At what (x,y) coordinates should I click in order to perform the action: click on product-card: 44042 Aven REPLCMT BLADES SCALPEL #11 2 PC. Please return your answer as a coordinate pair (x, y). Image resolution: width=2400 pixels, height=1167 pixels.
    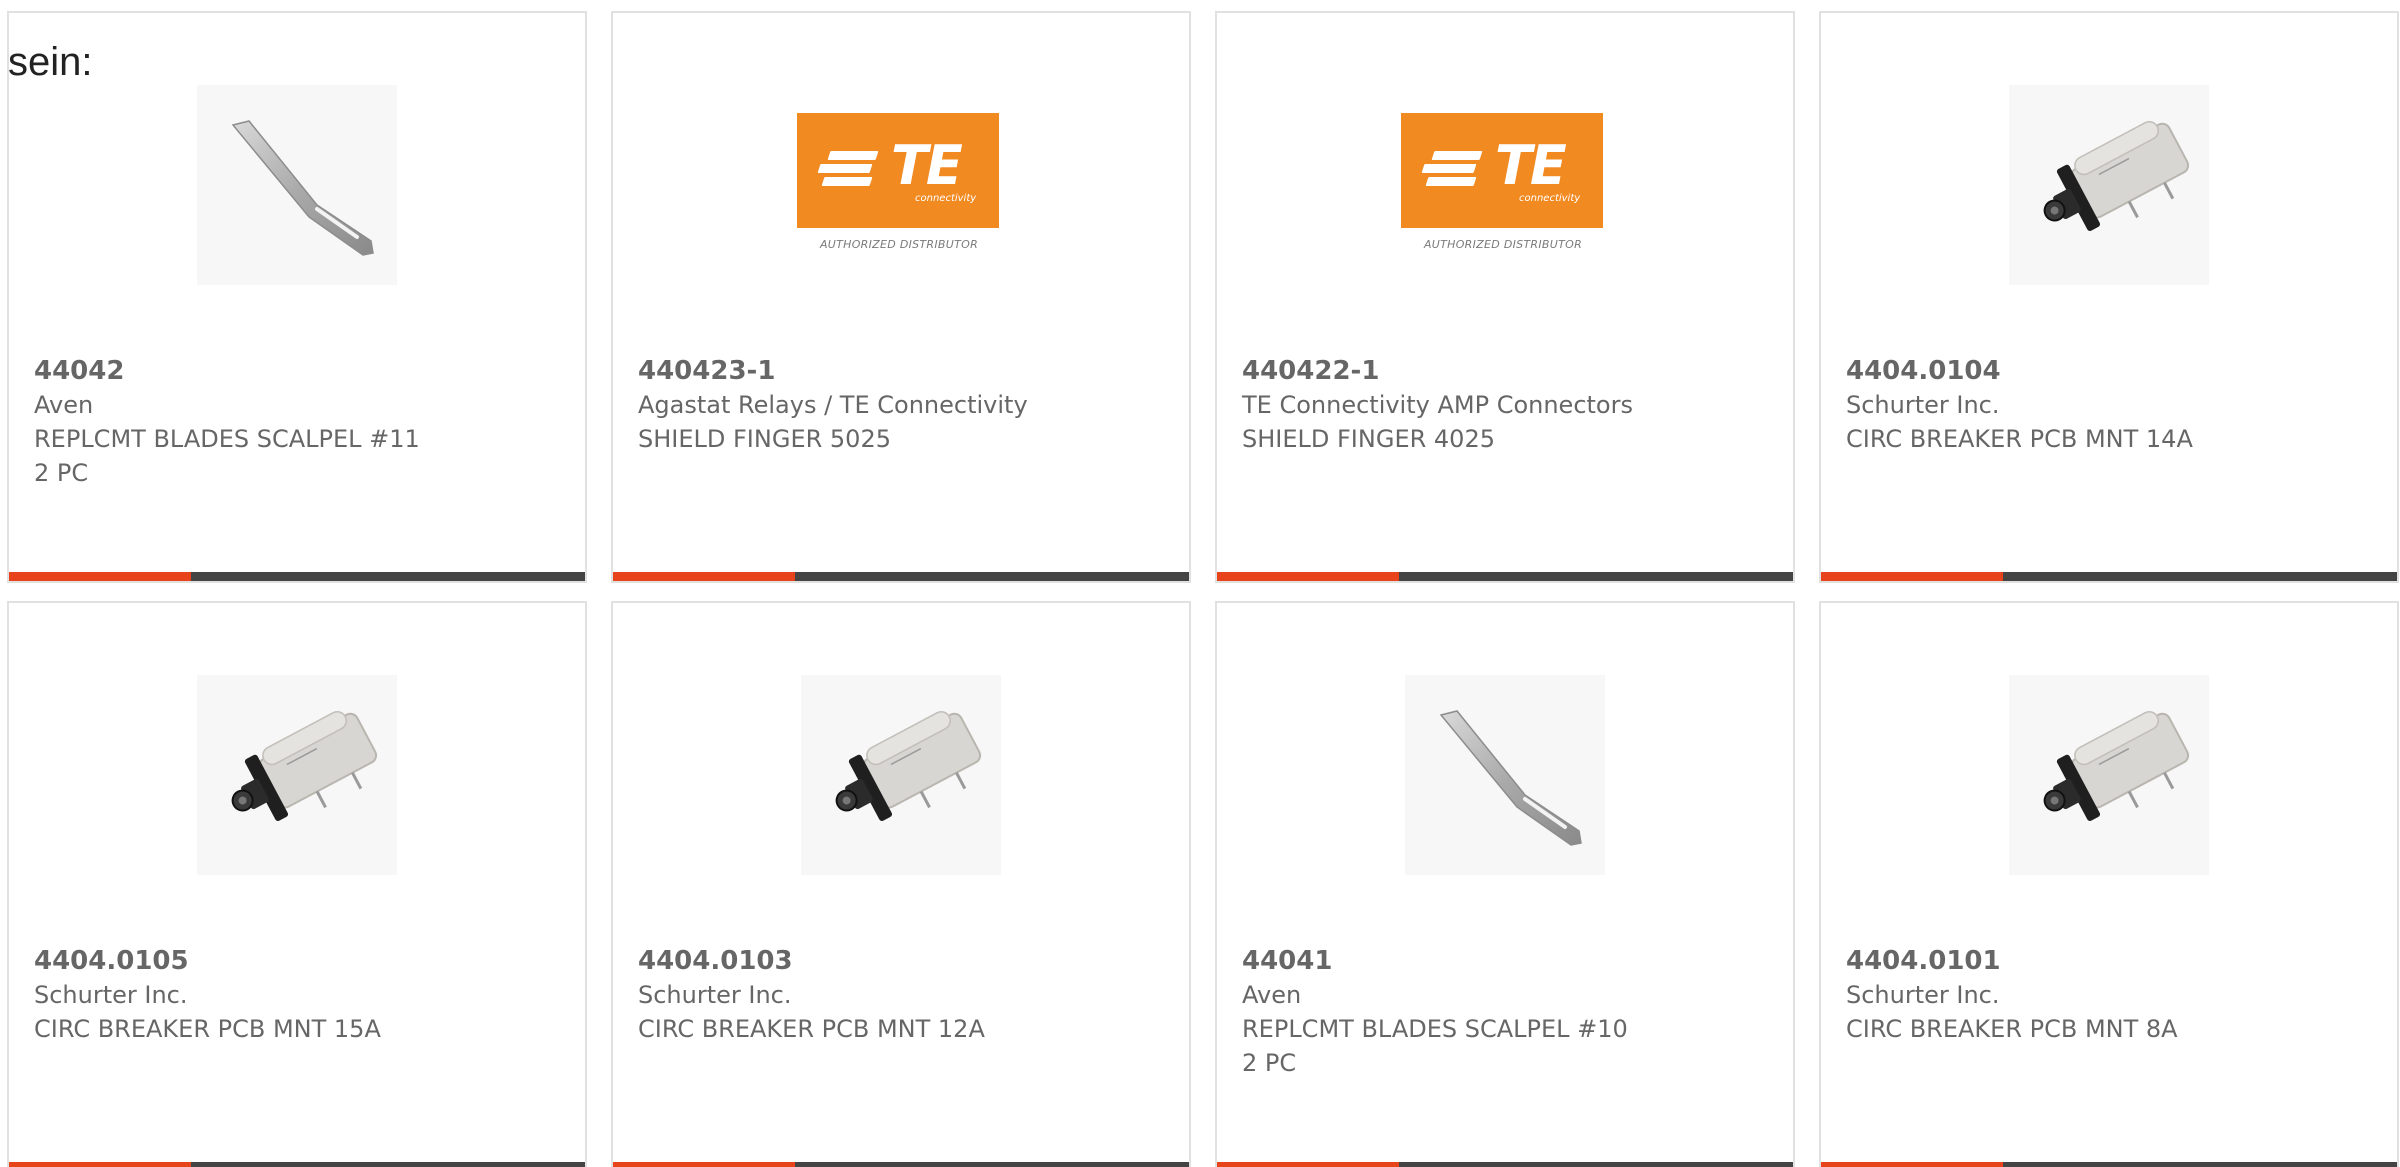
    Looking at the image, I should click on (297, 297).